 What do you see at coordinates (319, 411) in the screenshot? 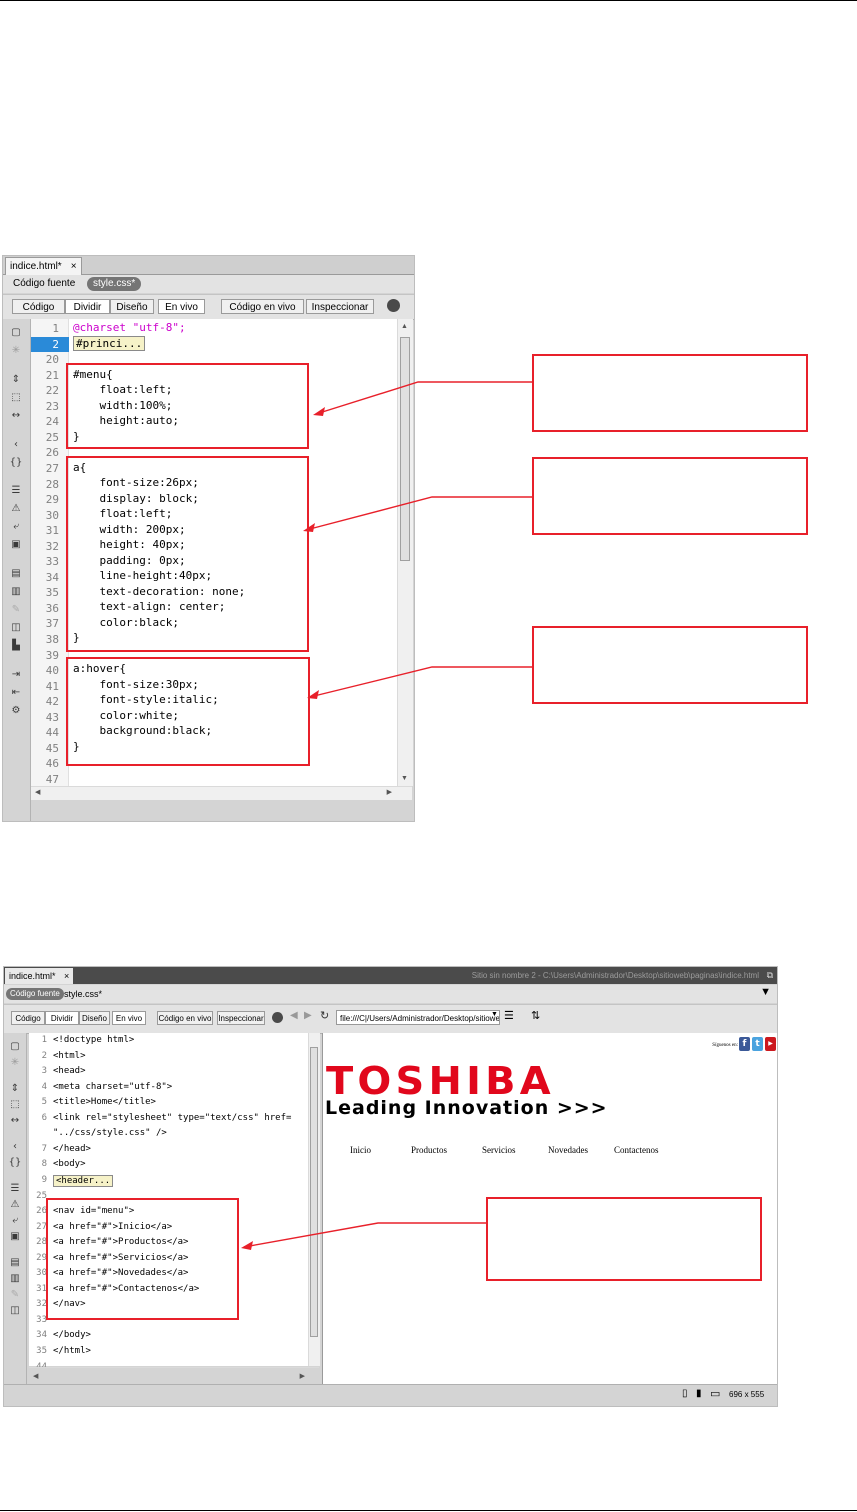
I see `arrow-1-head` at bounding box center [319, 411].